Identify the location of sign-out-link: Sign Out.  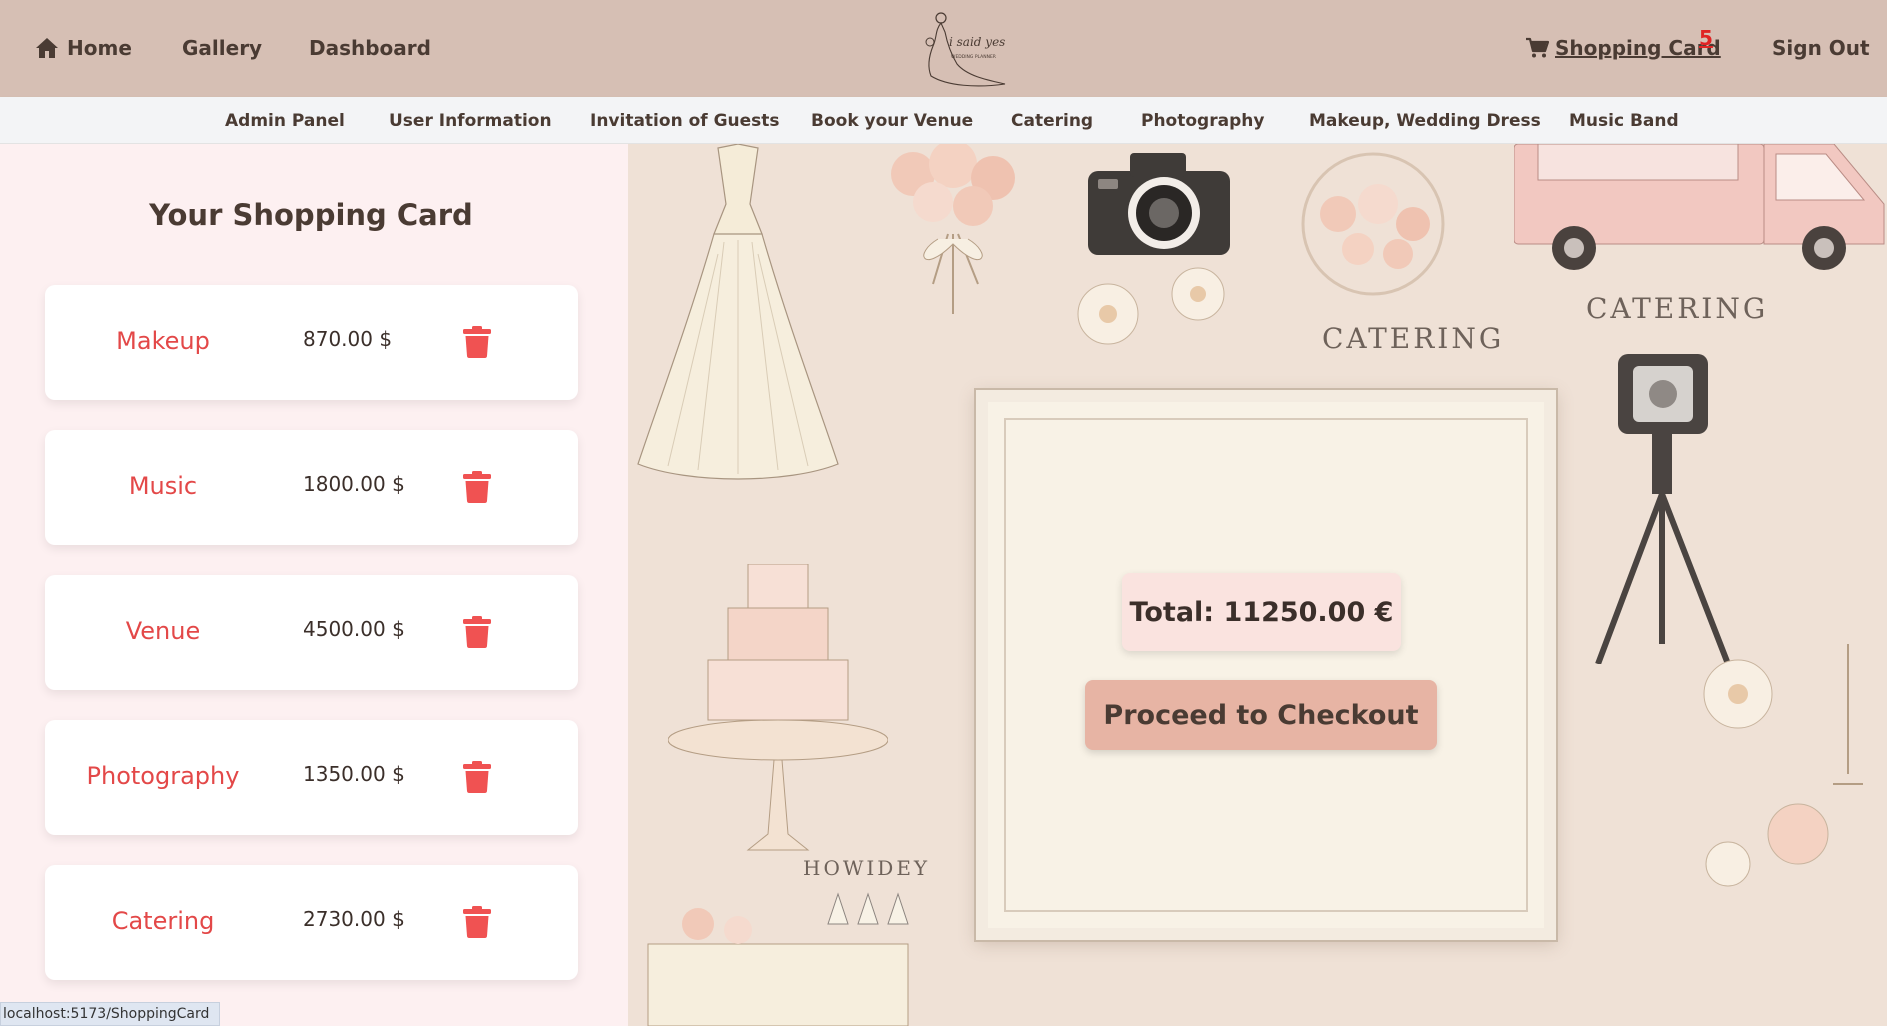
(1821, 48).